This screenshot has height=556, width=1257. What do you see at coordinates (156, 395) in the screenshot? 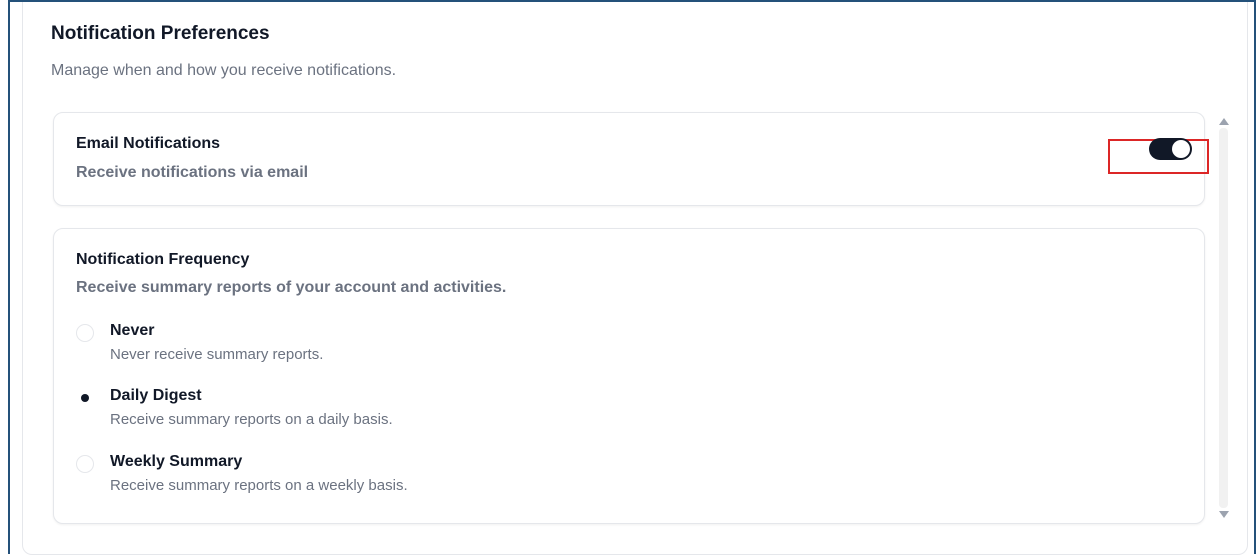
I see `radio-option-label: Daily Digest` at bounding box center [156, 395].